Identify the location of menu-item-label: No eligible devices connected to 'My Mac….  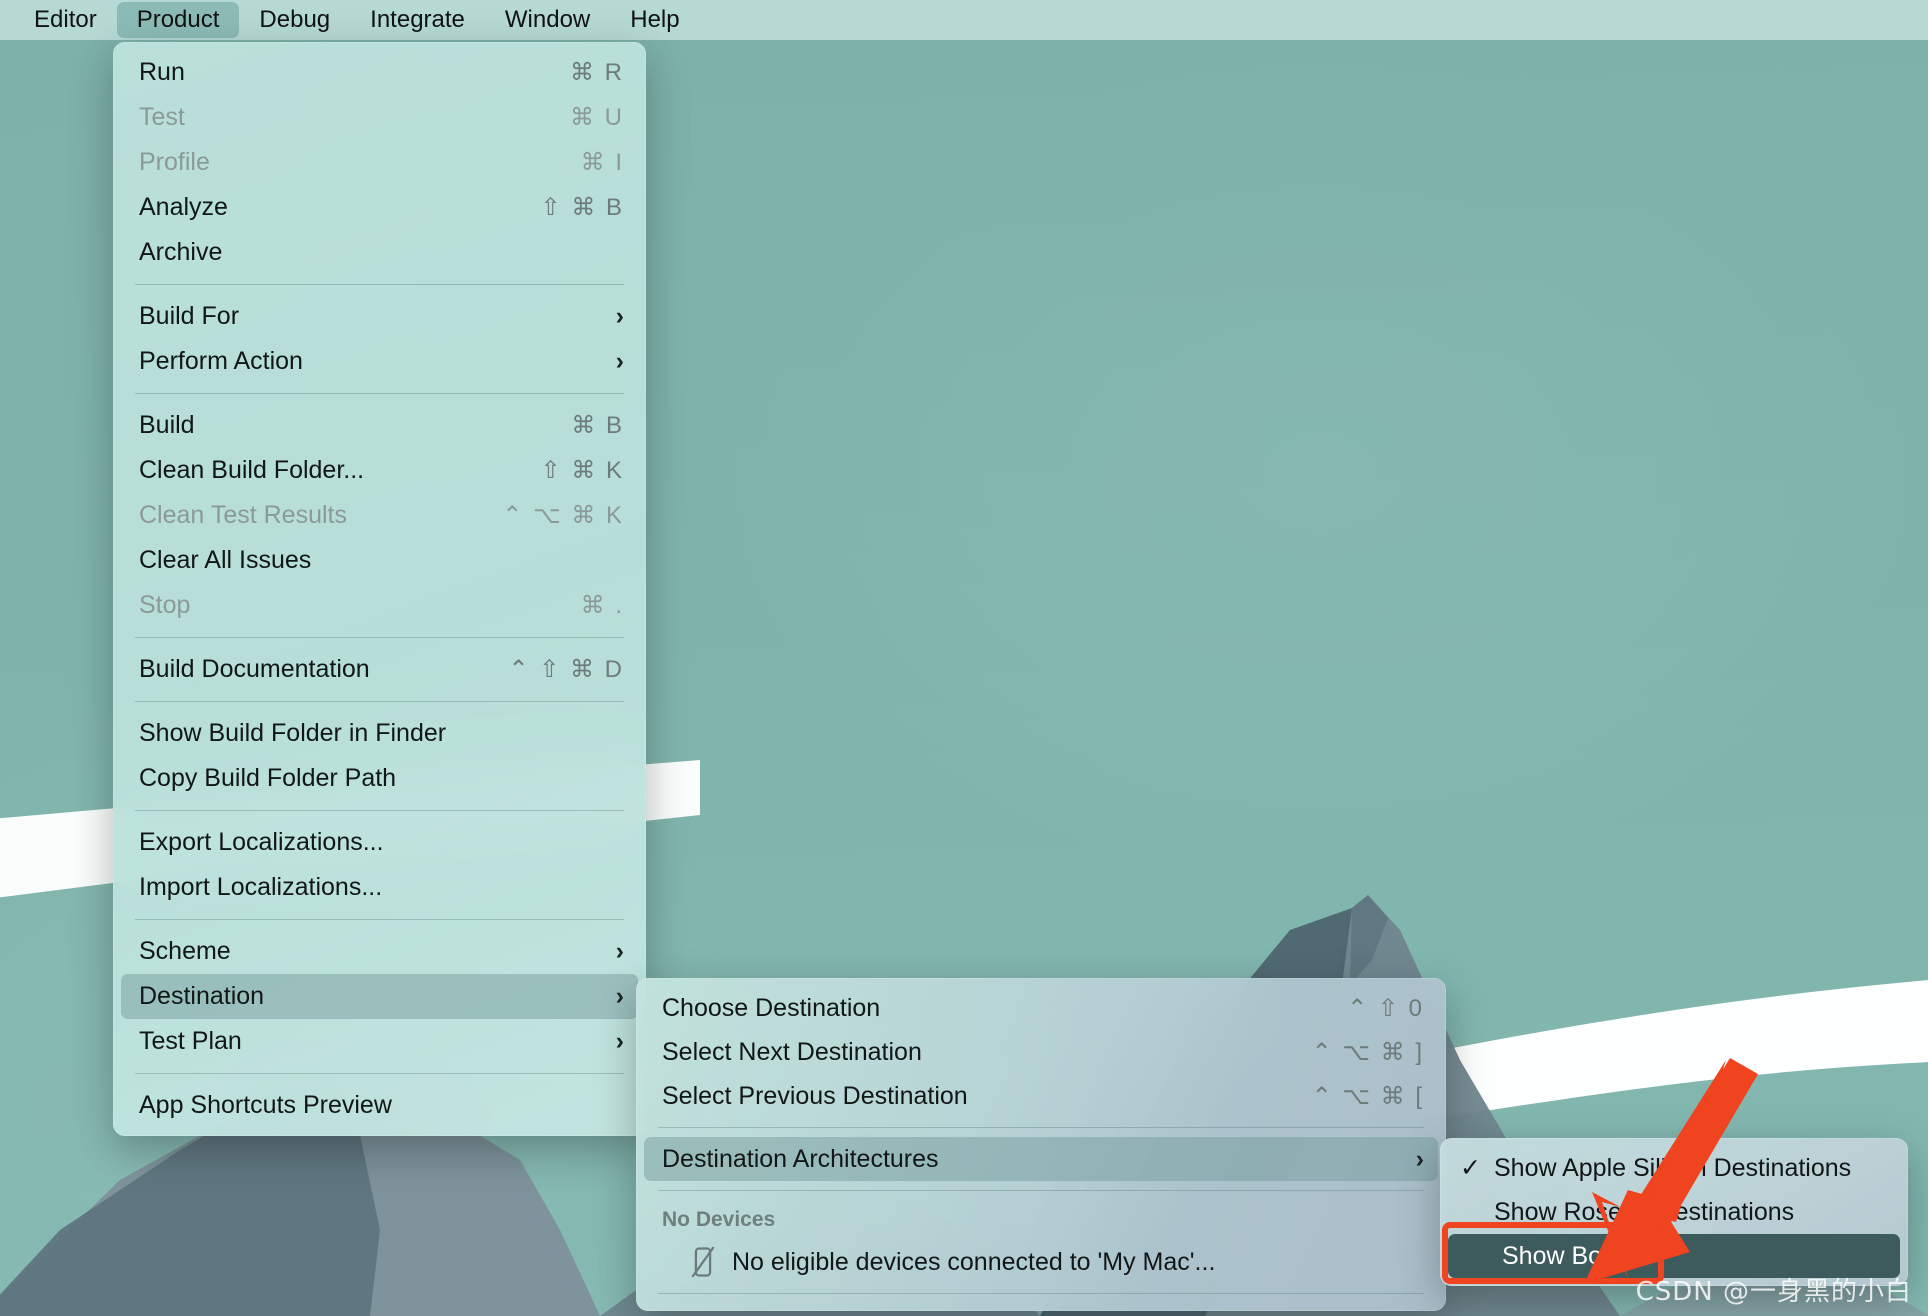
(974, 1261).